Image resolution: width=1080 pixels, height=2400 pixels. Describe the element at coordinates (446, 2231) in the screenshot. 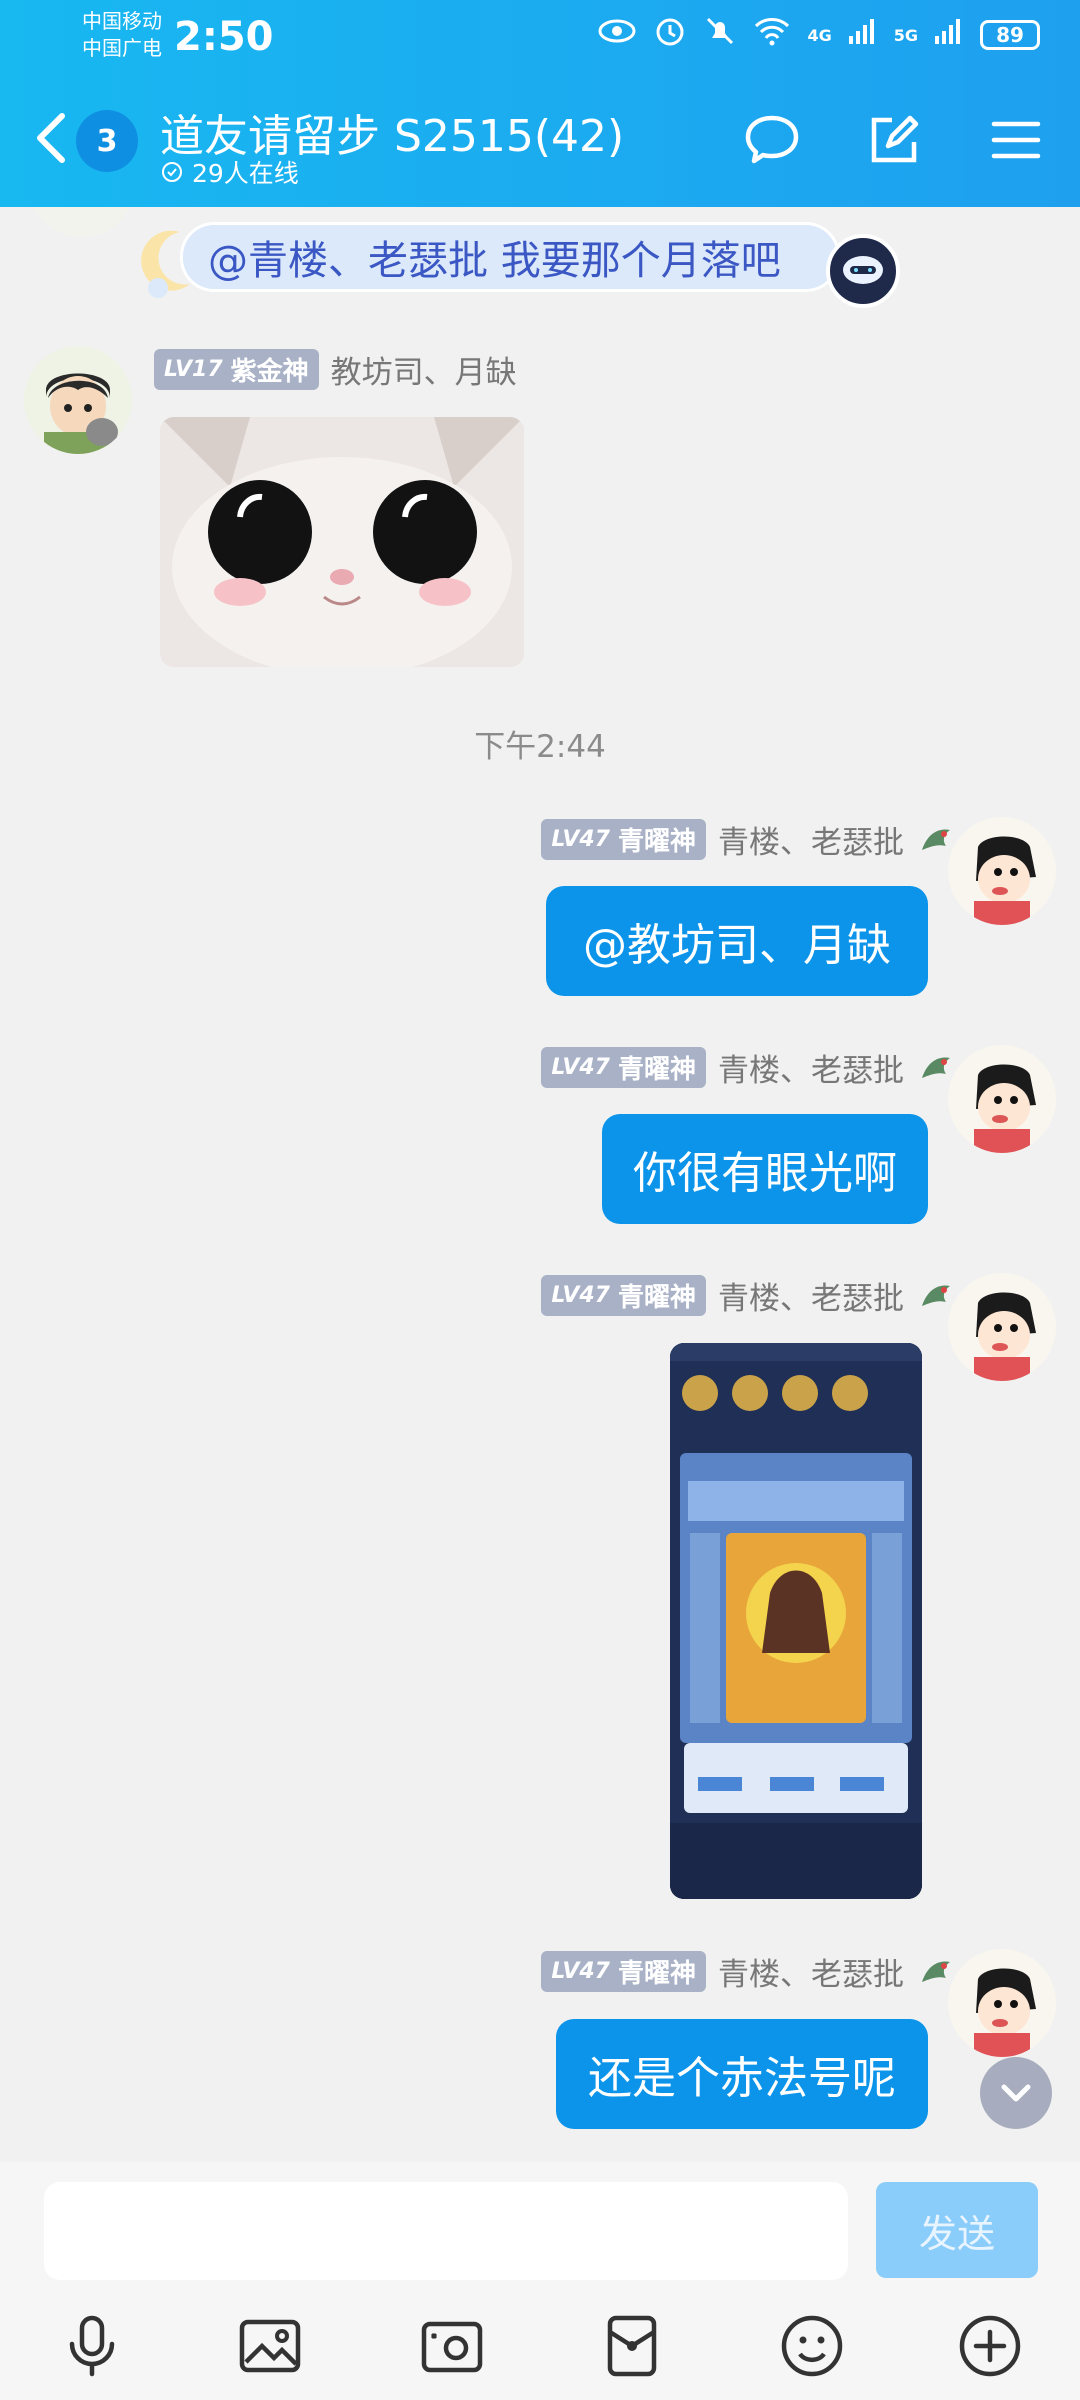

I see `message-input` at that location.